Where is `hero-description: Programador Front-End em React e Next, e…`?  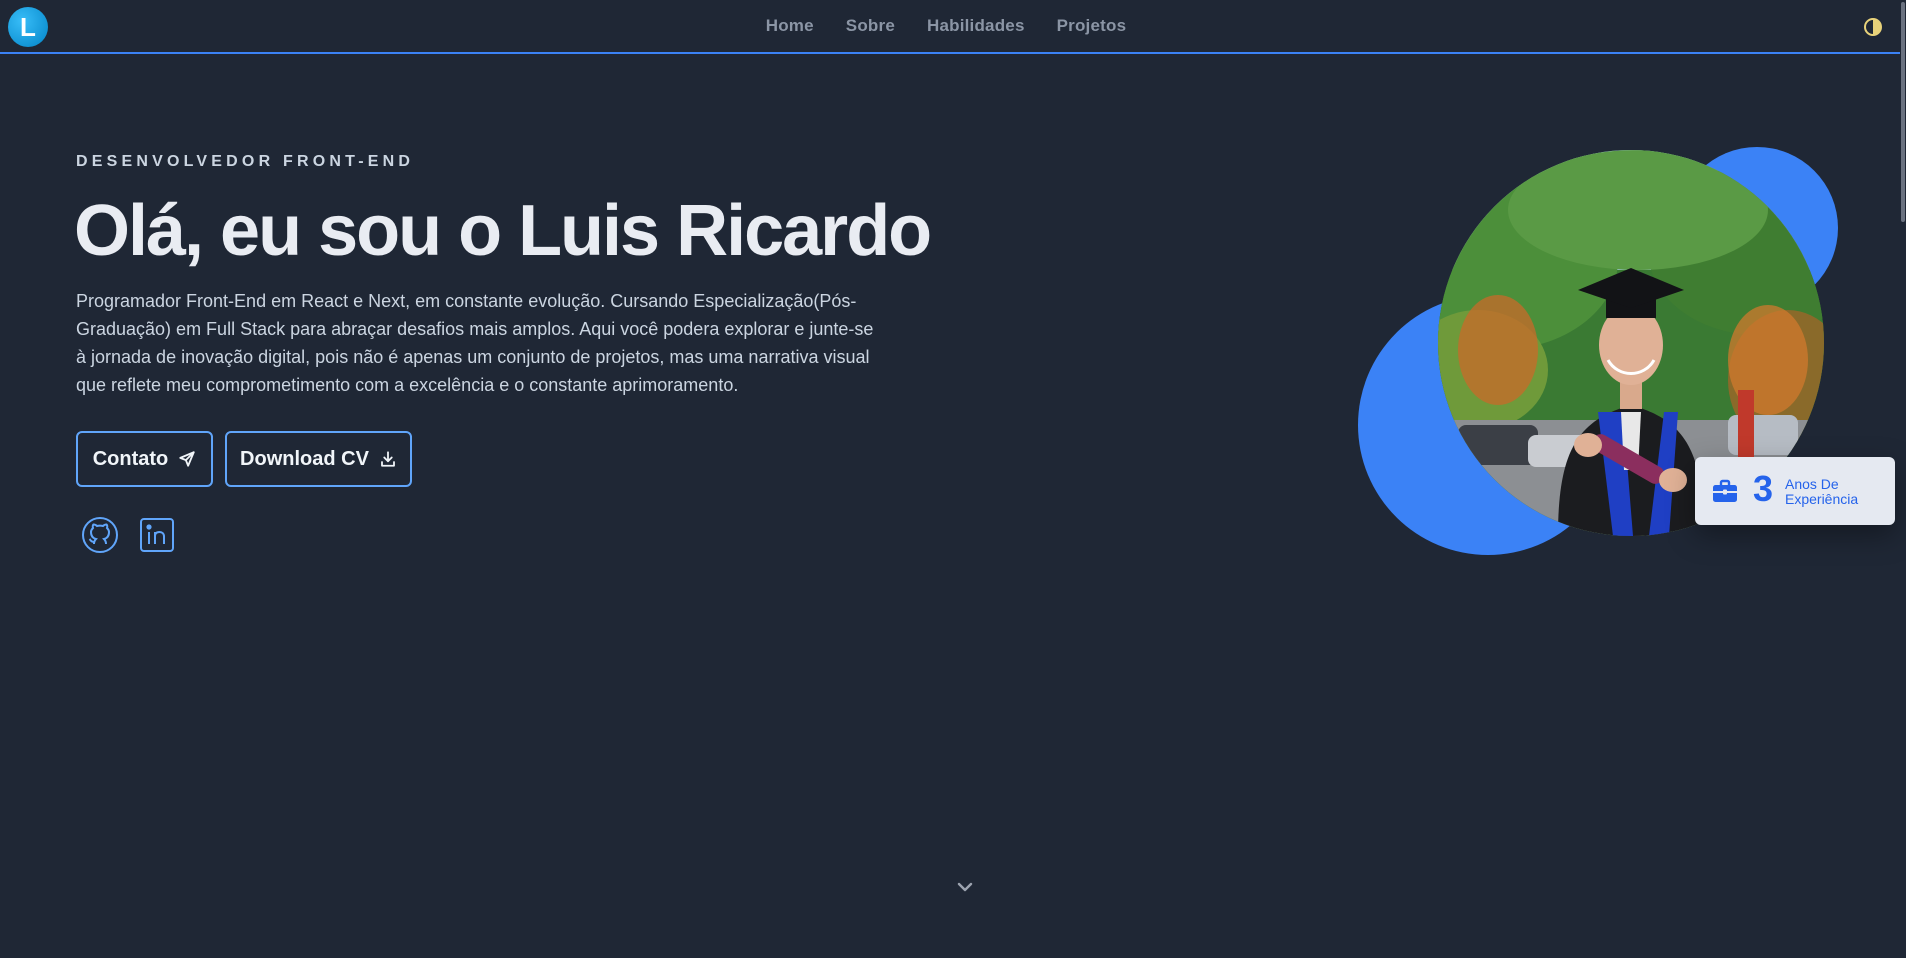
hero-description: Programador Front-End em React e Next, e… is located at coordinates (475, 343).